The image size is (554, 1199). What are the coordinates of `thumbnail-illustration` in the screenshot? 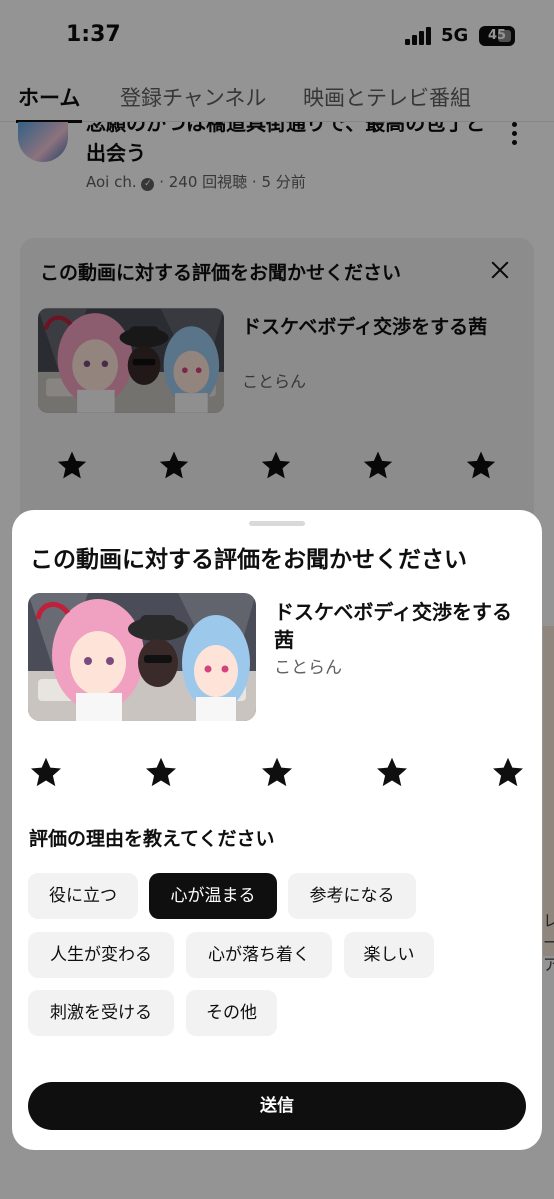 It's located at (142, 657).